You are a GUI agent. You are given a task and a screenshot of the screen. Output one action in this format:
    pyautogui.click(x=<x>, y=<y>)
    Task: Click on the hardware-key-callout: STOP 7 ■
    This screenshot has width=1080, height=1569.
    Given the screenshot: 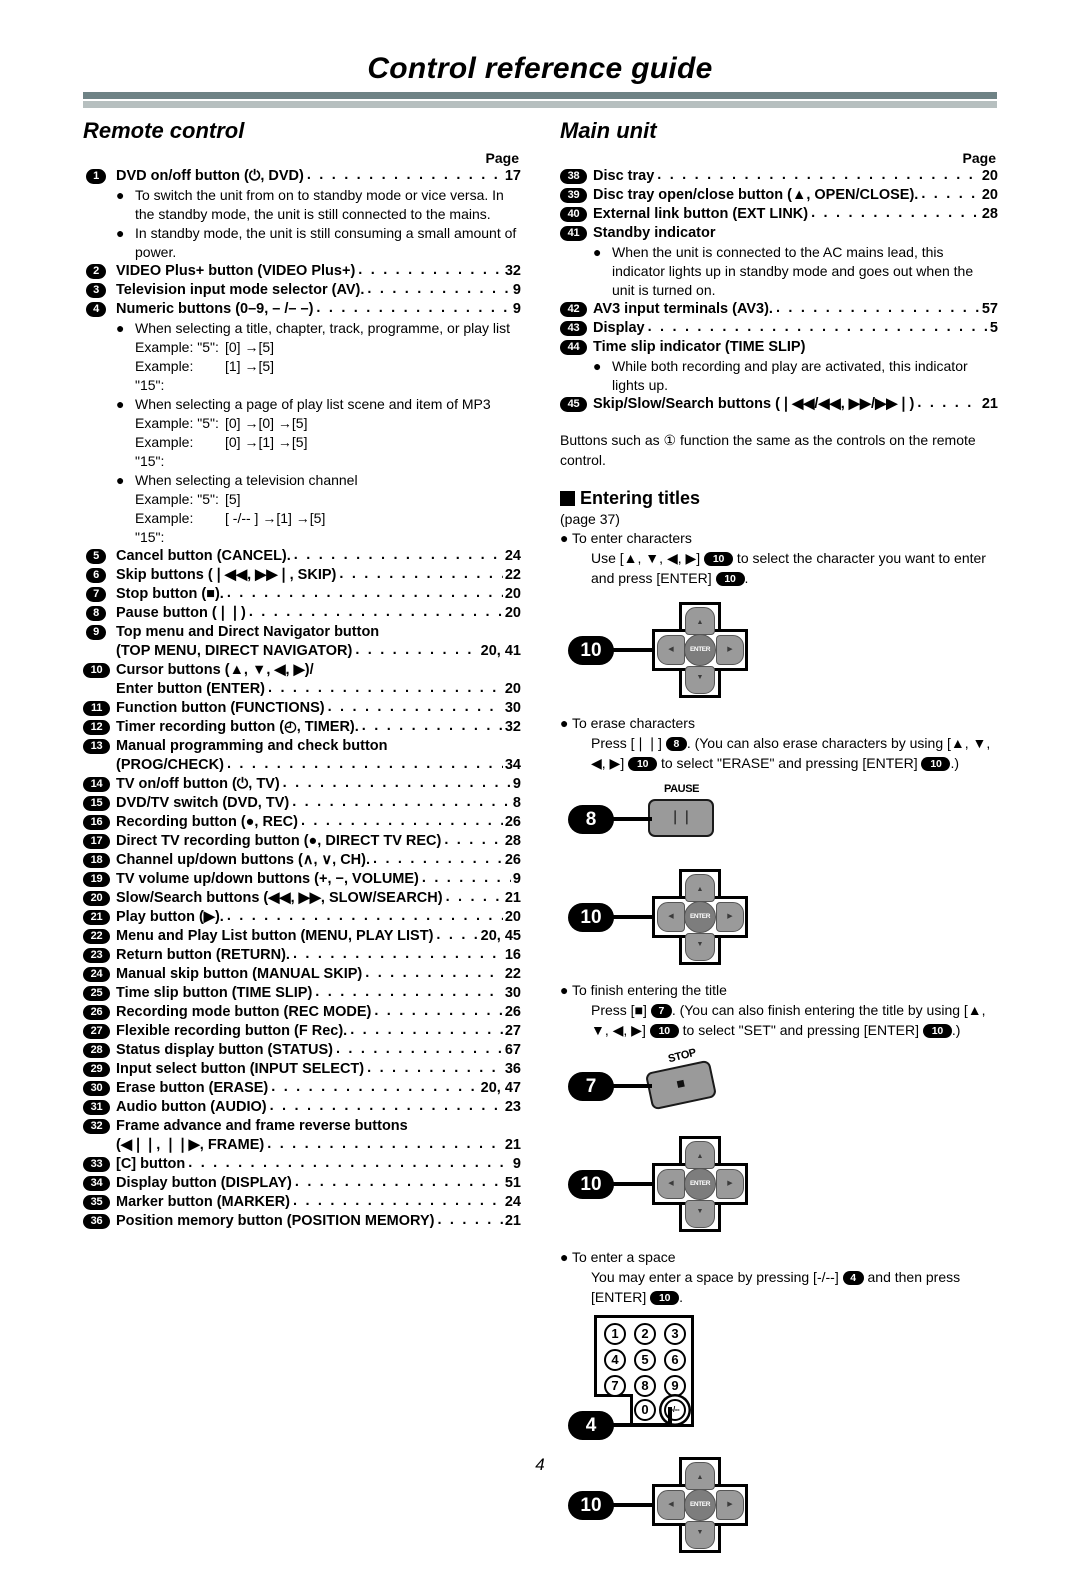 What is the action you would take?
    pyautogui.click(x=779, y=1084)
    